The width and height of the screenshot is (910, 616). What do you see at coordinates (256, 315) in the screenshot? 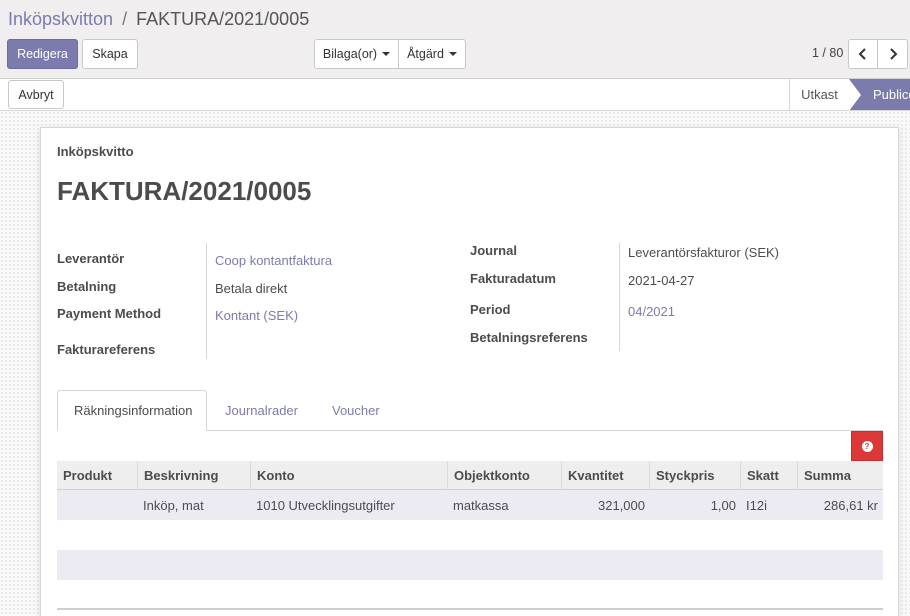
I see `payment-method-field: Kontant (SEK)` at bounding box center [256, 315].